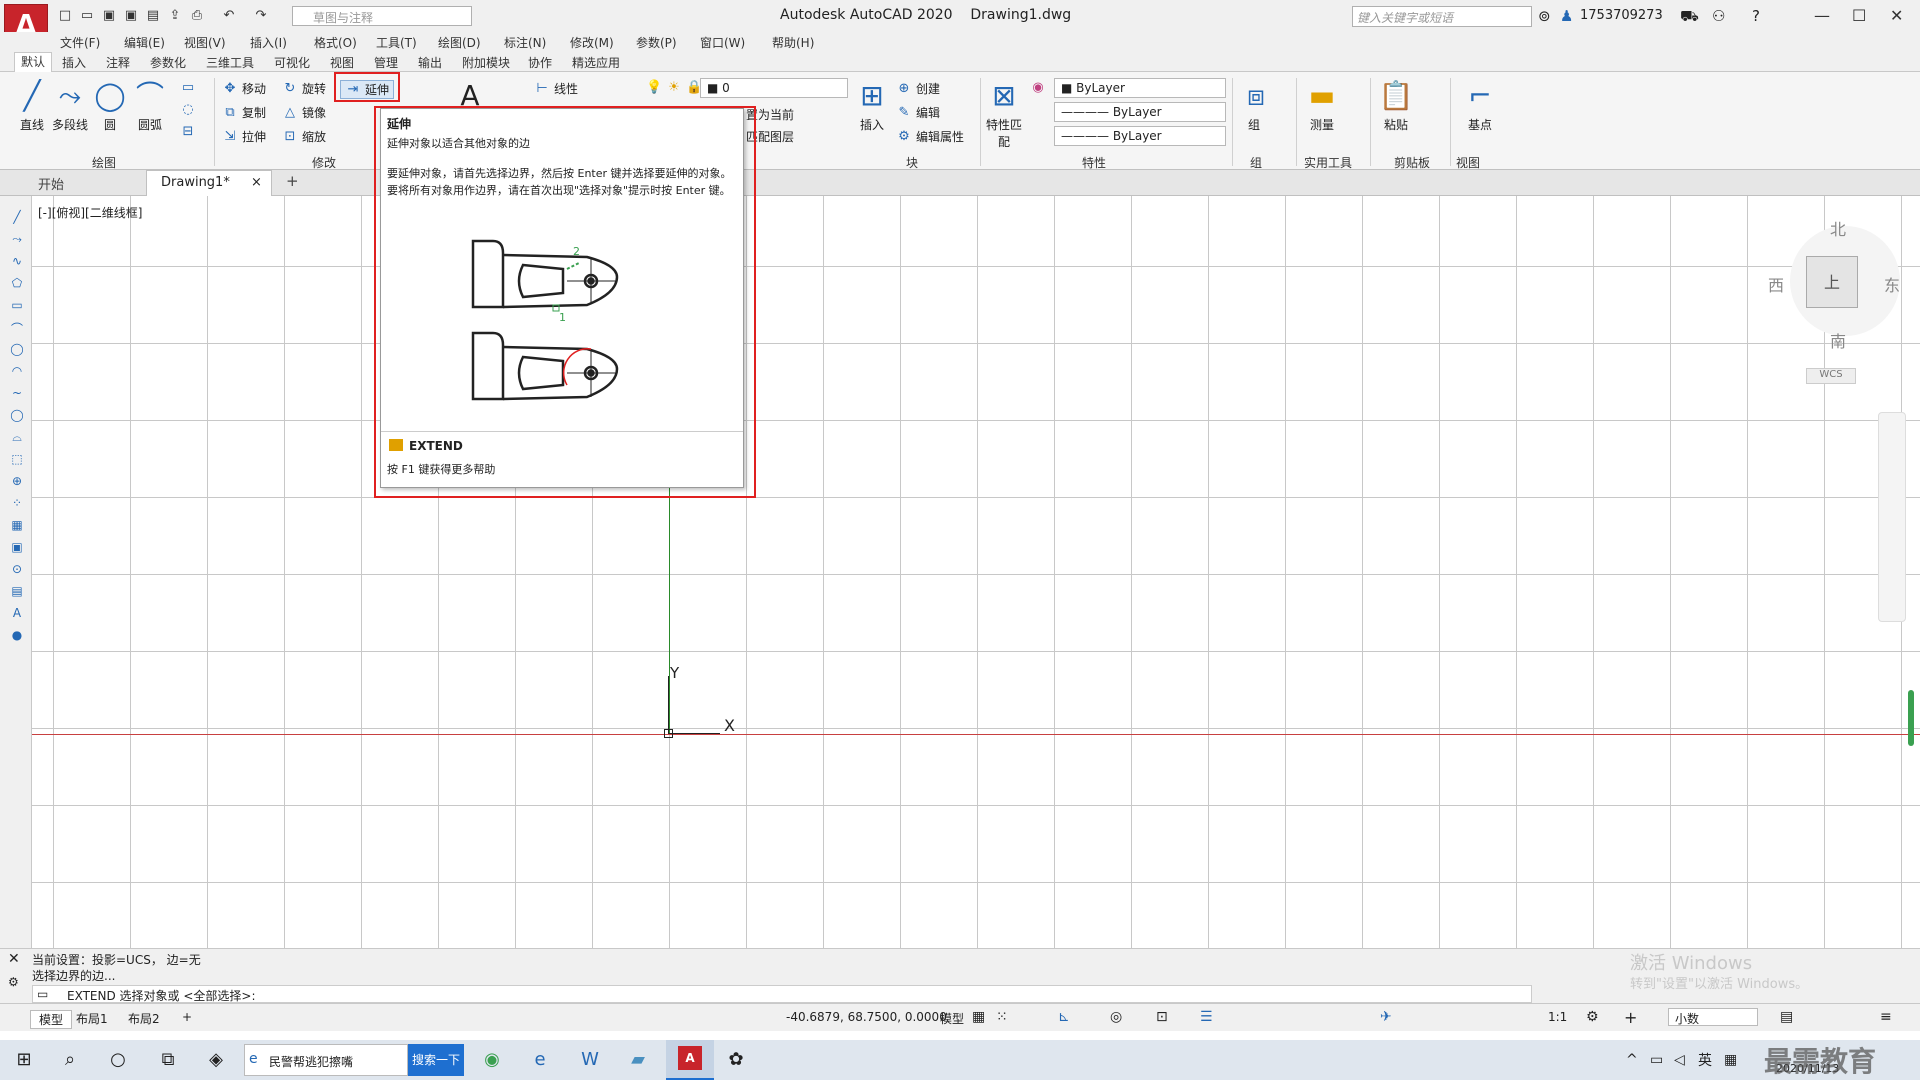 The image size is (1920, 1080). Describe the element at coordinates (144, 42) in the screenshot. I see `menu-item: 编辑(E)` at that location.